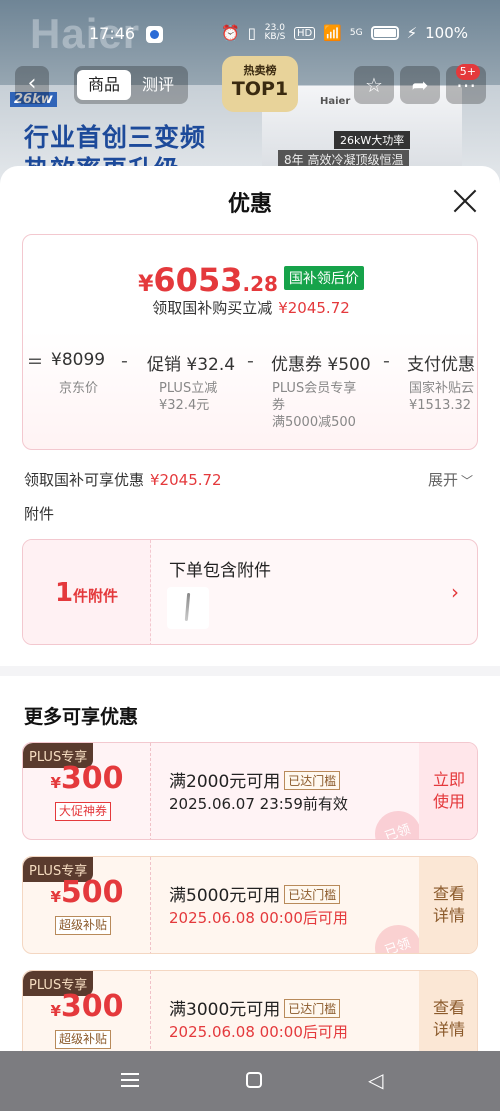  I want to click on subsidy-price-tag: 国补领后价, so click(323, 278).